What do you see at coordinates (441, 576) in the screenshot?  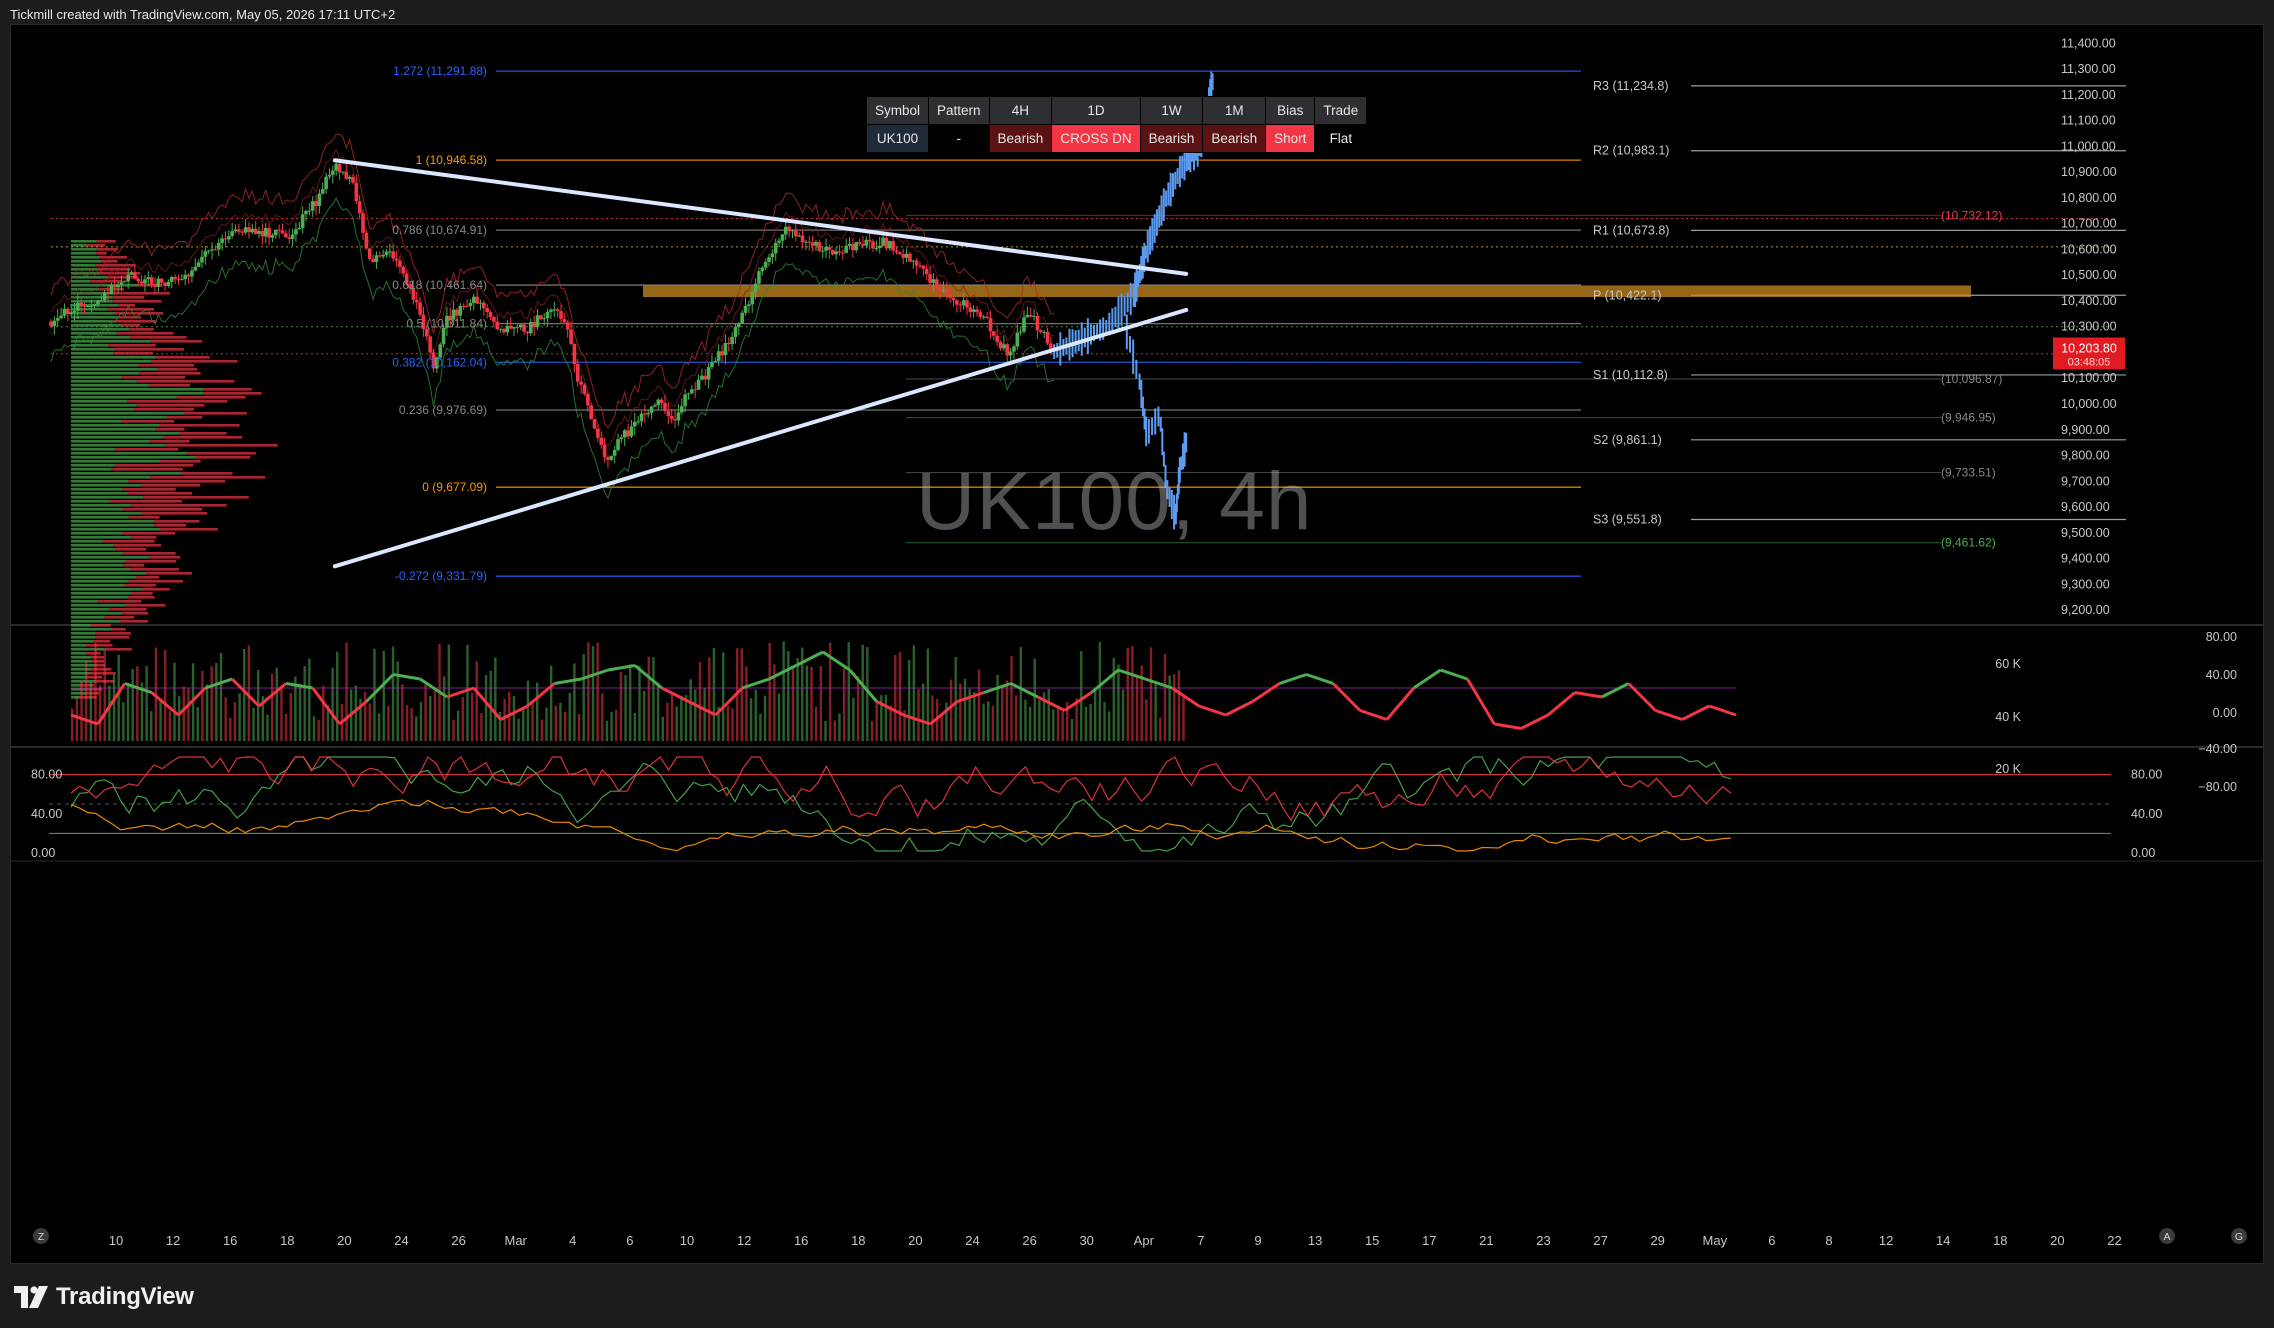 I see `fib-level-label: -0.272 (9,331.79)` at bounding box center [441, 576].